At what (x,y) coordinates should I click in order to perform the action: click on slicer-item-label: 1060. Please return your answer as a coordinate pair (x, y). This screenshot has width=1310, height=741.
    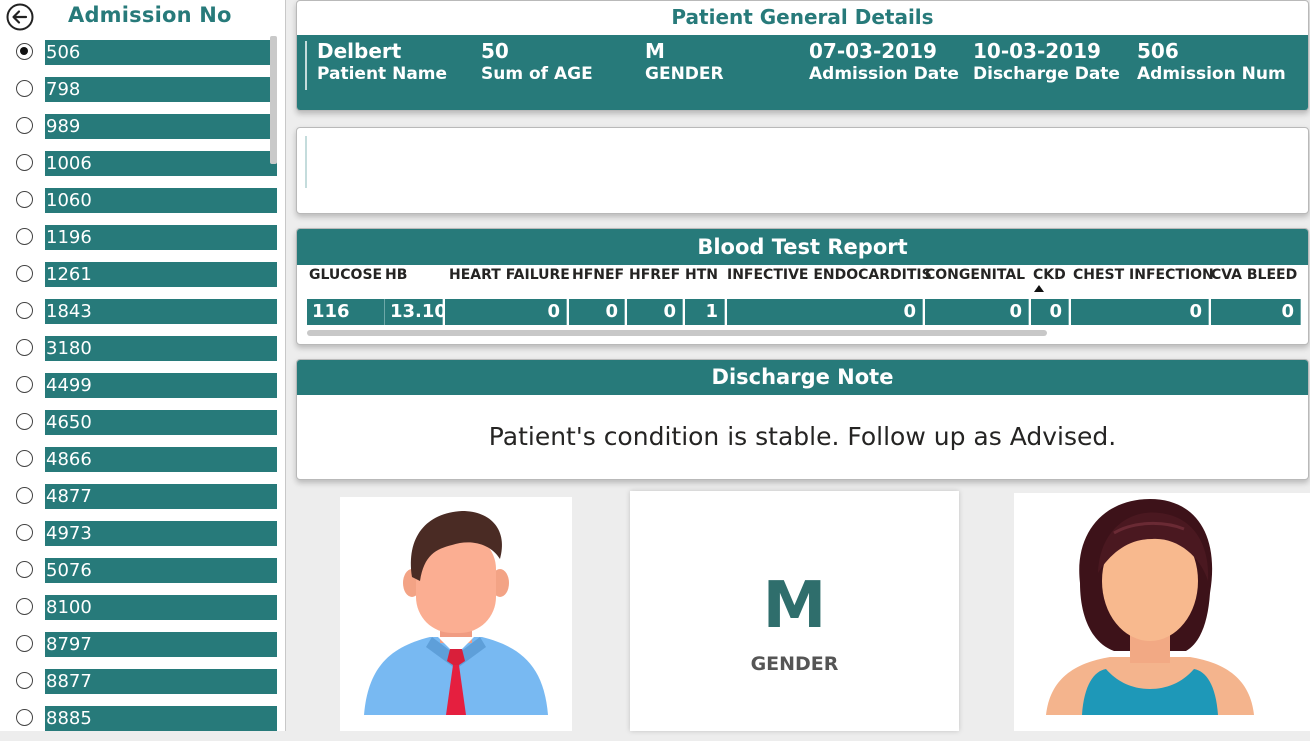
    Looking at the image, I should click on (161, 200).